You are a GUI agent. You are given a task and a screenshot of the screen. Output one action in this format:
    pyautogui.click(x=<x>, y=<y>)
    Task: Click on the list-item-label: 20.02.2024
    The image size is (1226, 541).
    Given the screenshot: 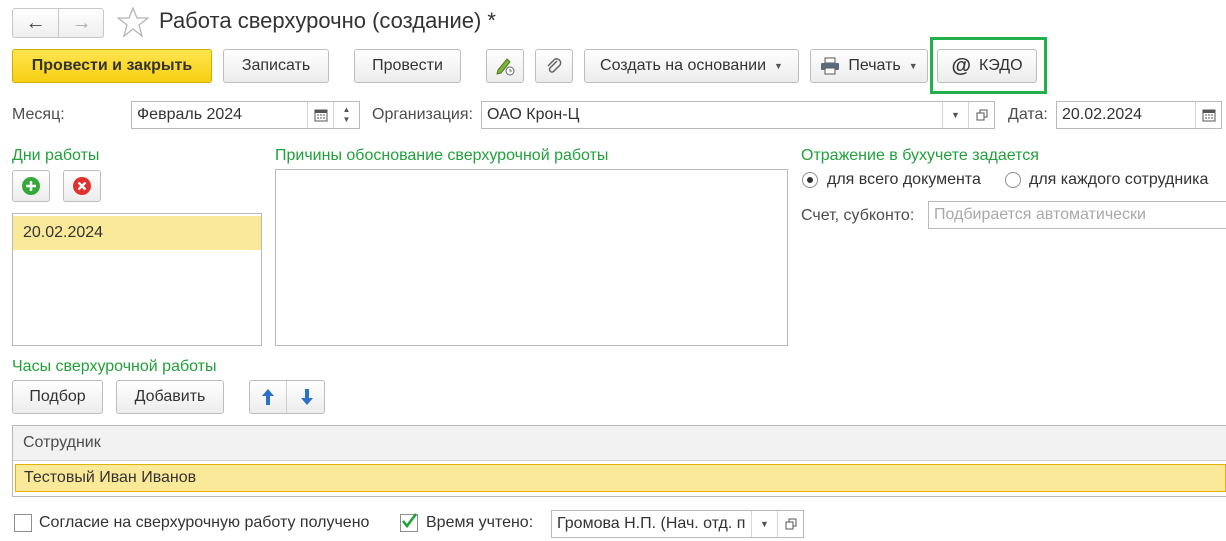 What is the action you would take?
    pyautogui.click(x=63, y=232)
    